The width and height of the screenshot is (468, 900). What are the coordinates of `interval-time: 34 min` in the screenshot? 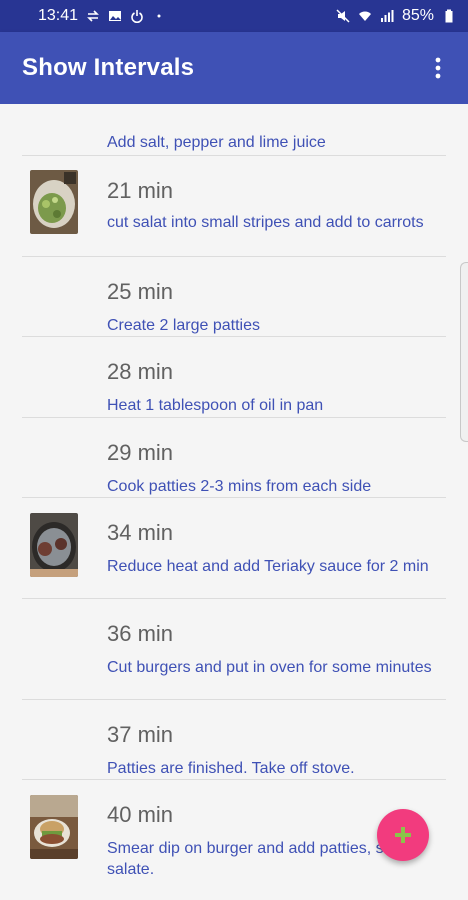 It's located at (140, 532).